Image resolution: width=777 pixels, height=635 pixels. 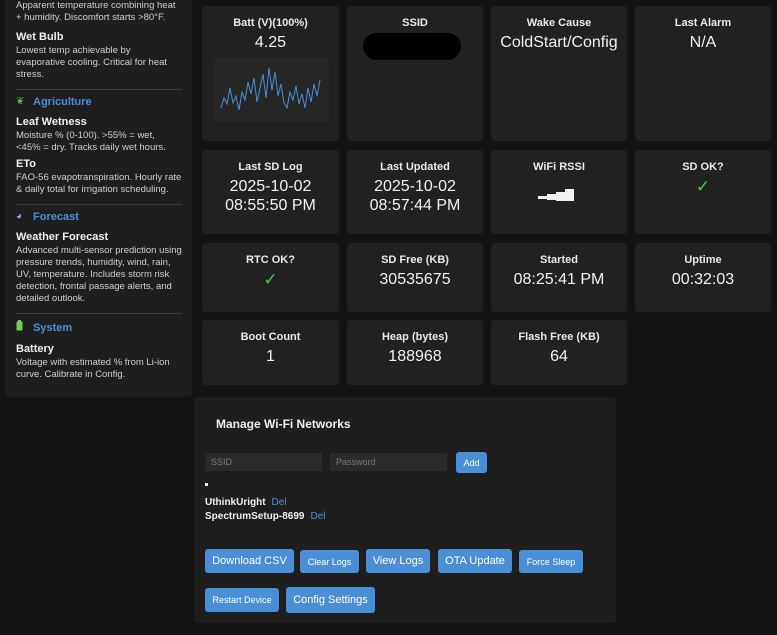 What do you see at coordinates (19, 216) in the screenshot?
I see `crystal-ball-icon: ◕` at bounding box center [19, 216].